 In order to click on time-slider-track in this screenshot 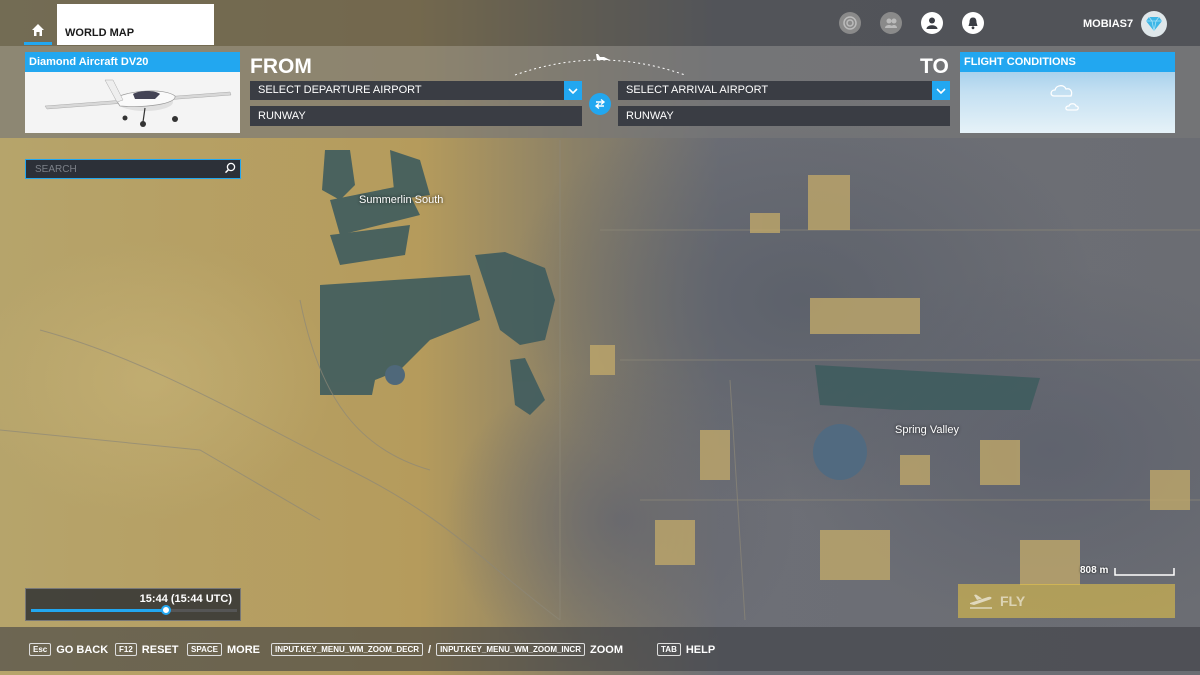, I will do `click(134, 610)`.